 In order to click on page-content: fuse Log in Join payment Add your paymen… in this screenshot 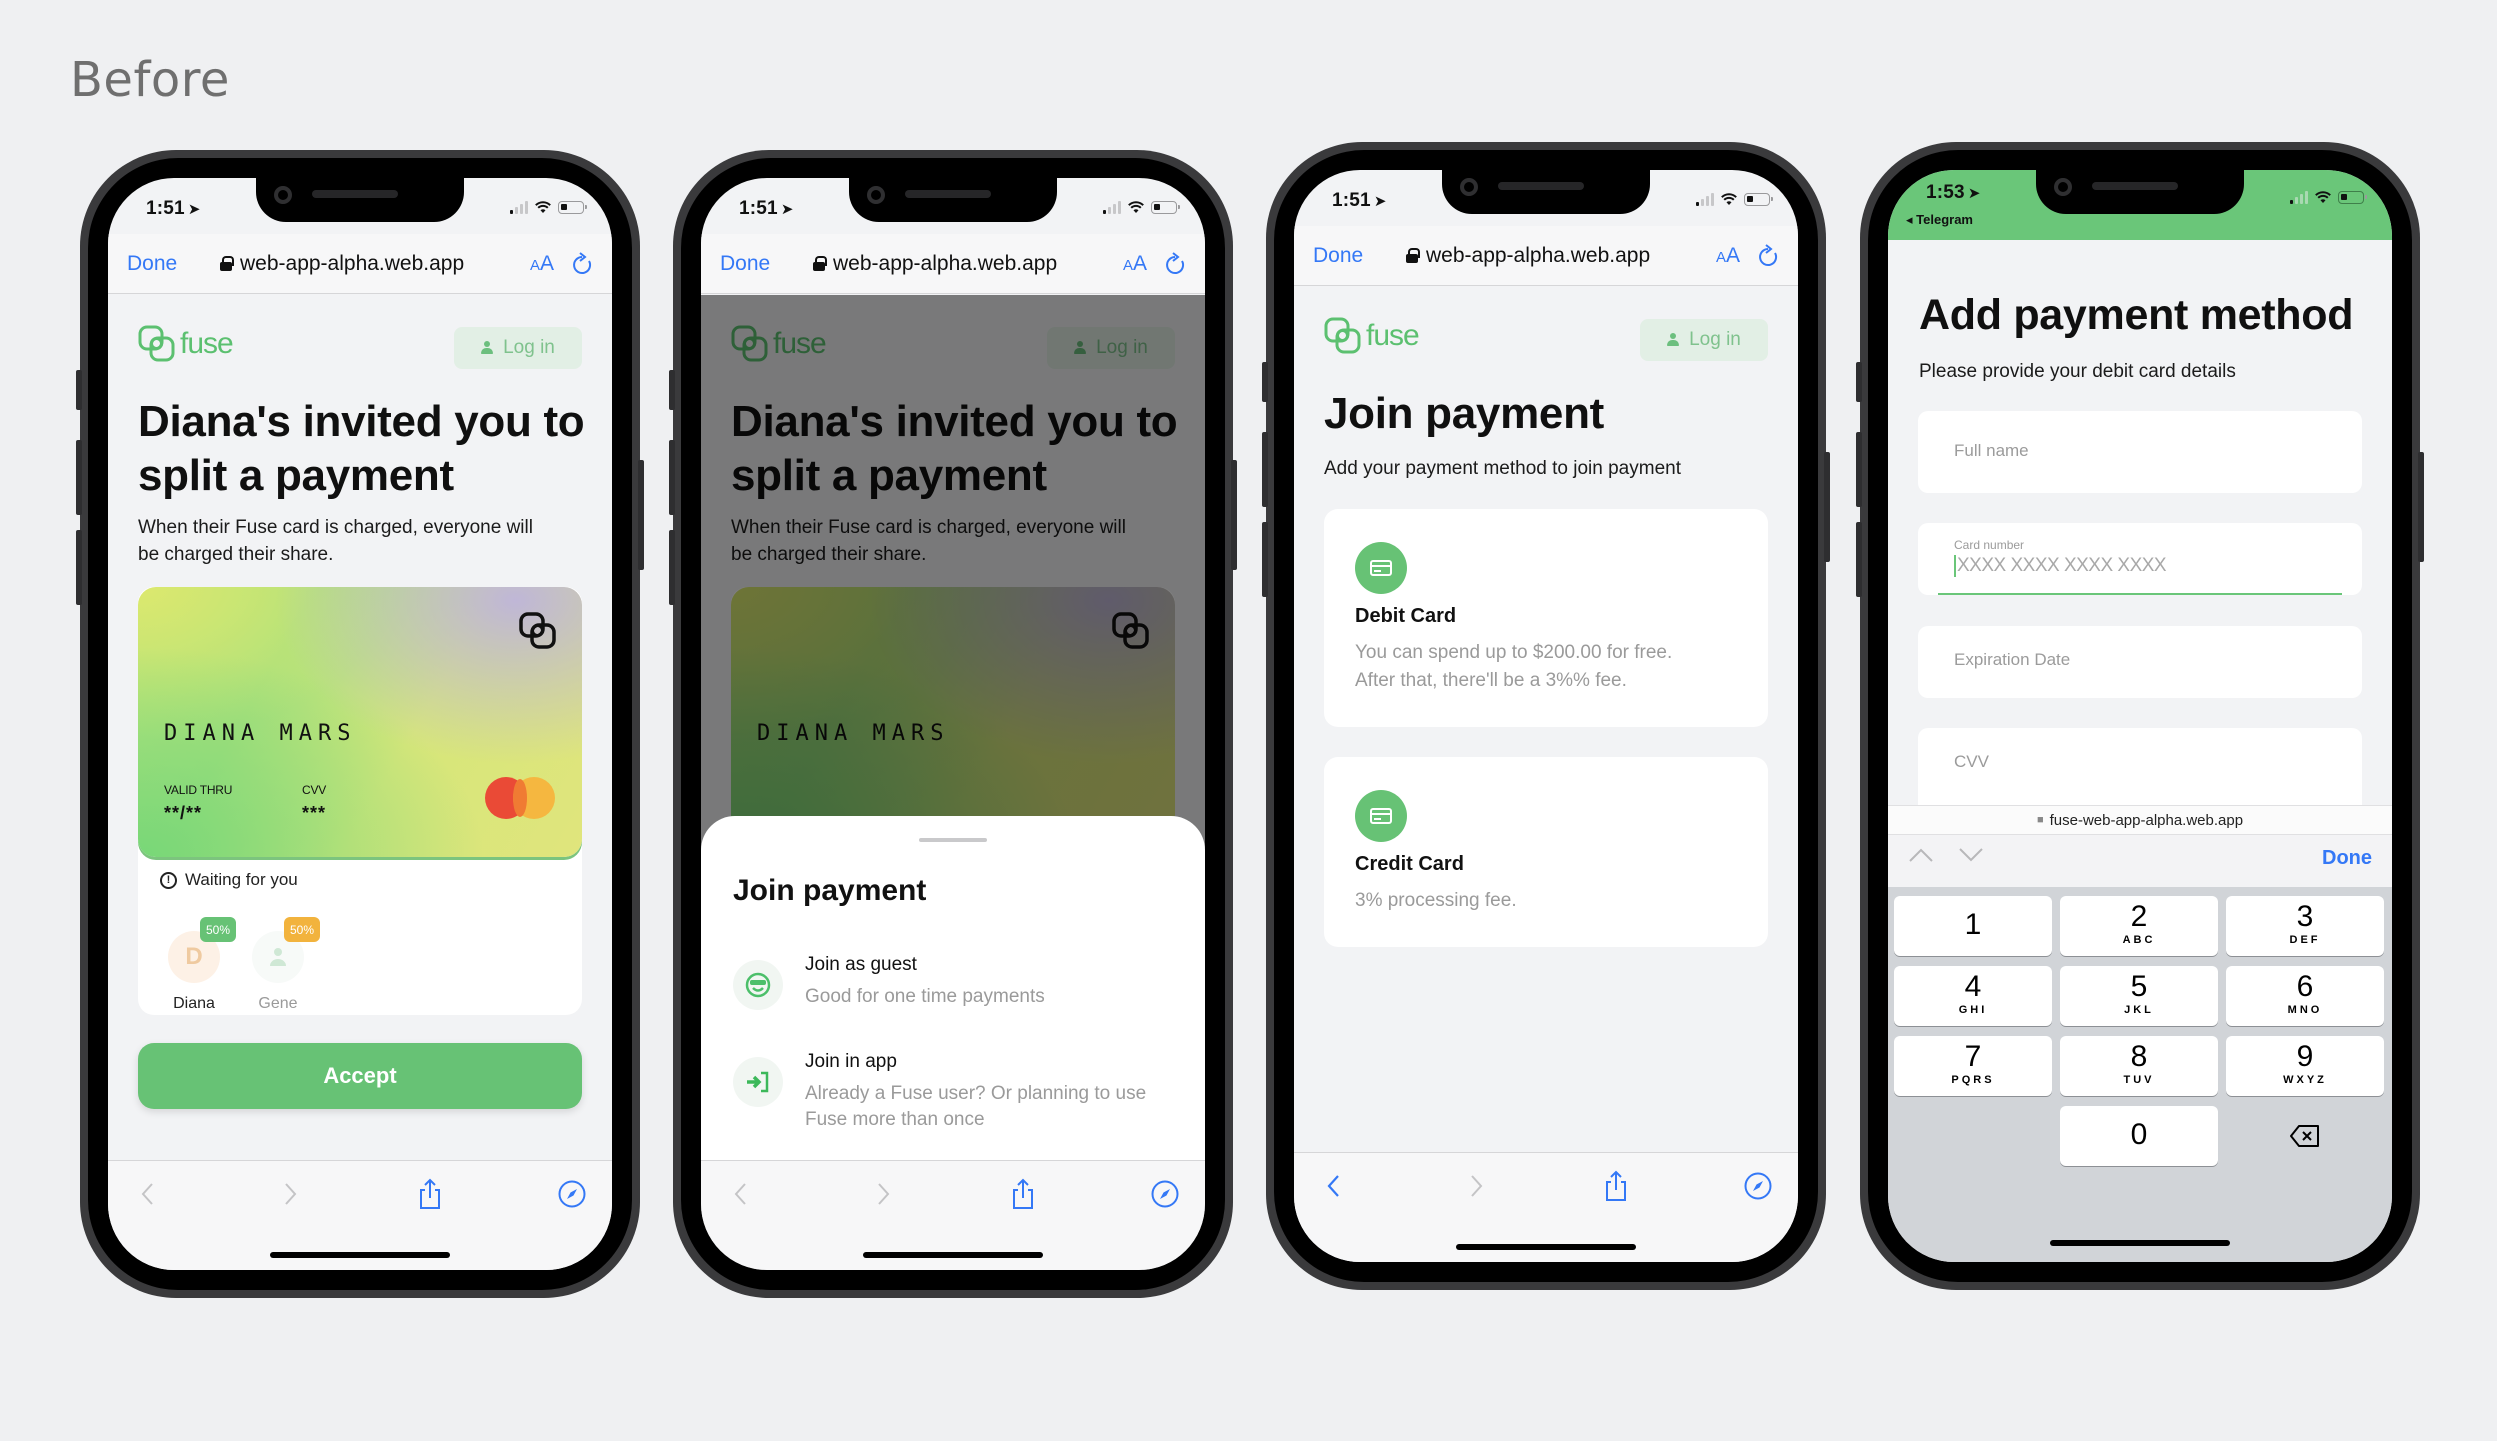, I will do `click(1546, 719)`.